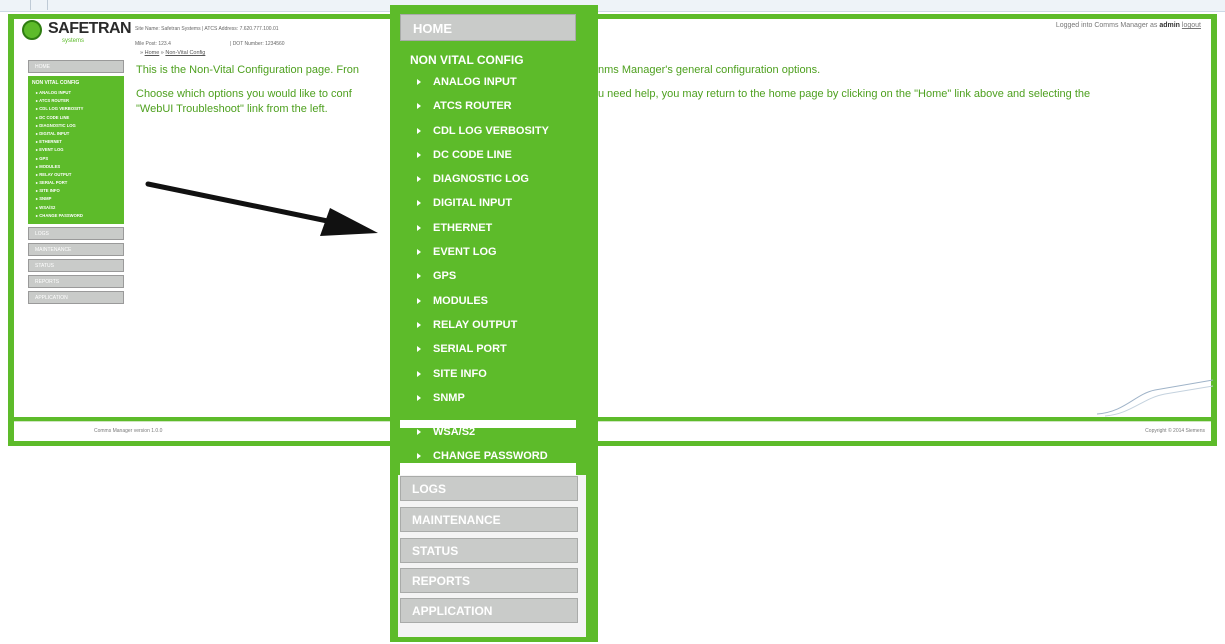 The height and width of the screenshot is (644, 1225). What do you see at coordinates (1106, 25) in the screenshot?
I see `login-prefix: Logged into Comms Manager as` at bounding box center [1106, 25].